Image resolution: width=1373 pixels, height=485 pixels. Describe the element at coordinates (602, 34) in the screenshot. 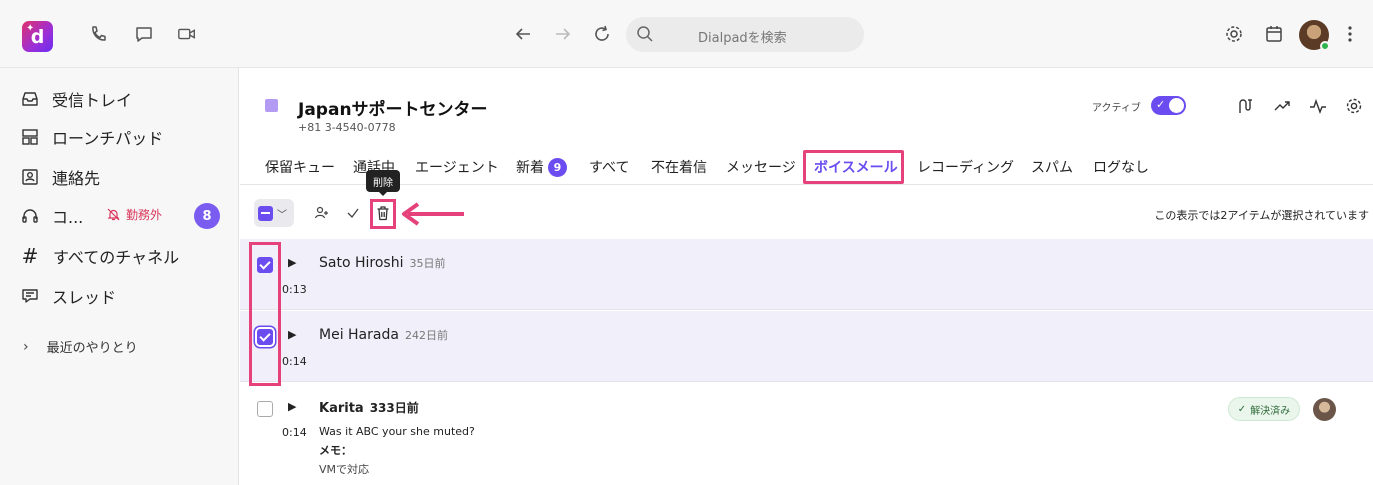

I see `refresh-icon` at that location.